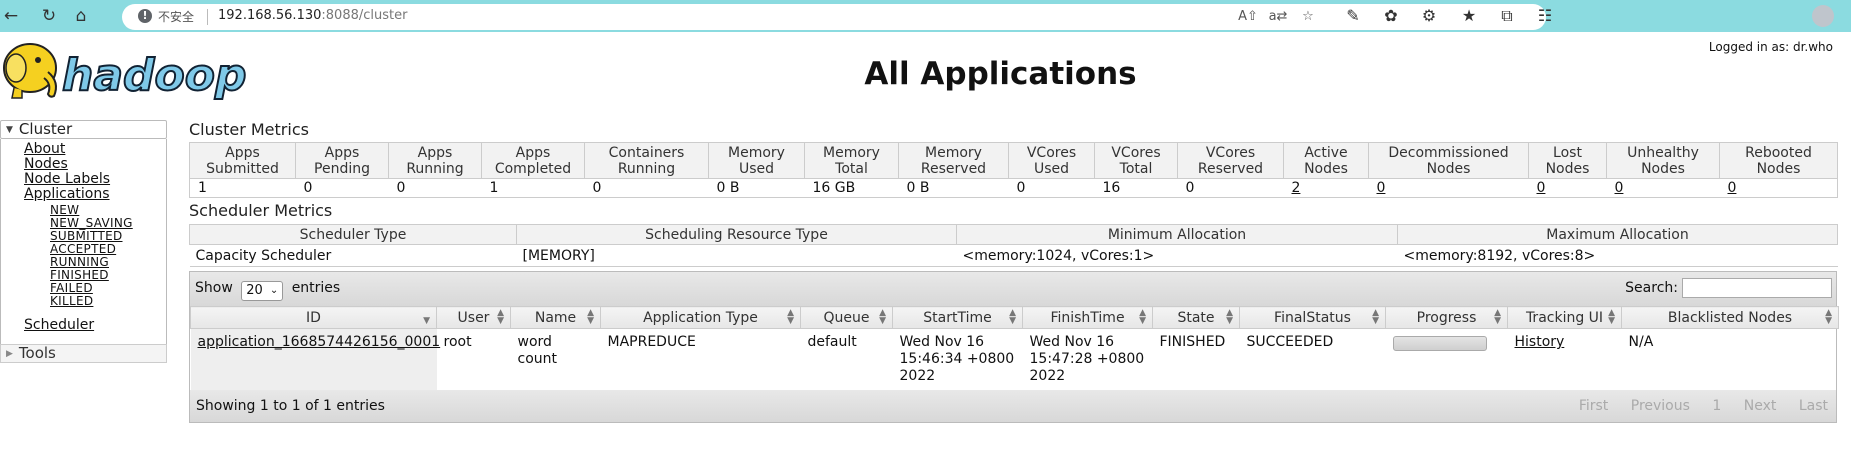 The image size is (1851, 469). I want to click on app-state-submitted: SUBMITTED, so click(86, 236).